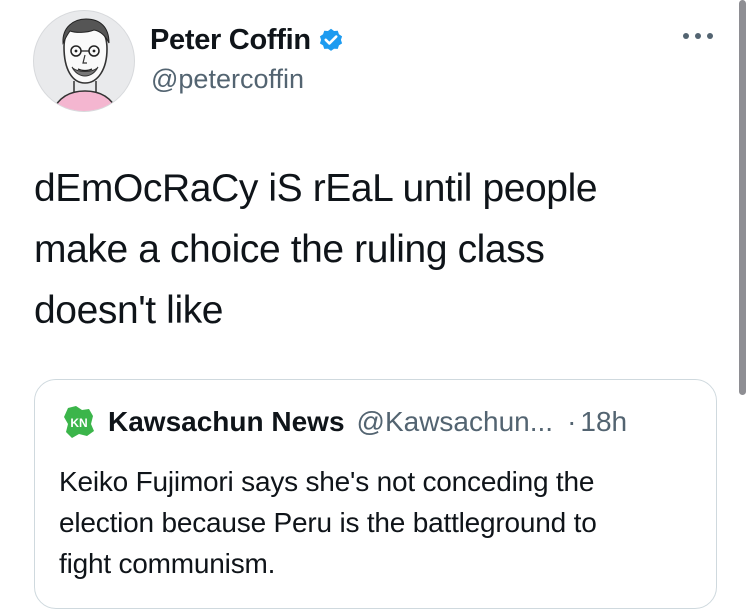  Describe the element at coordinates (129, 310) in the screenshot. I see `tweet-text-line: doesn't like` at that location.